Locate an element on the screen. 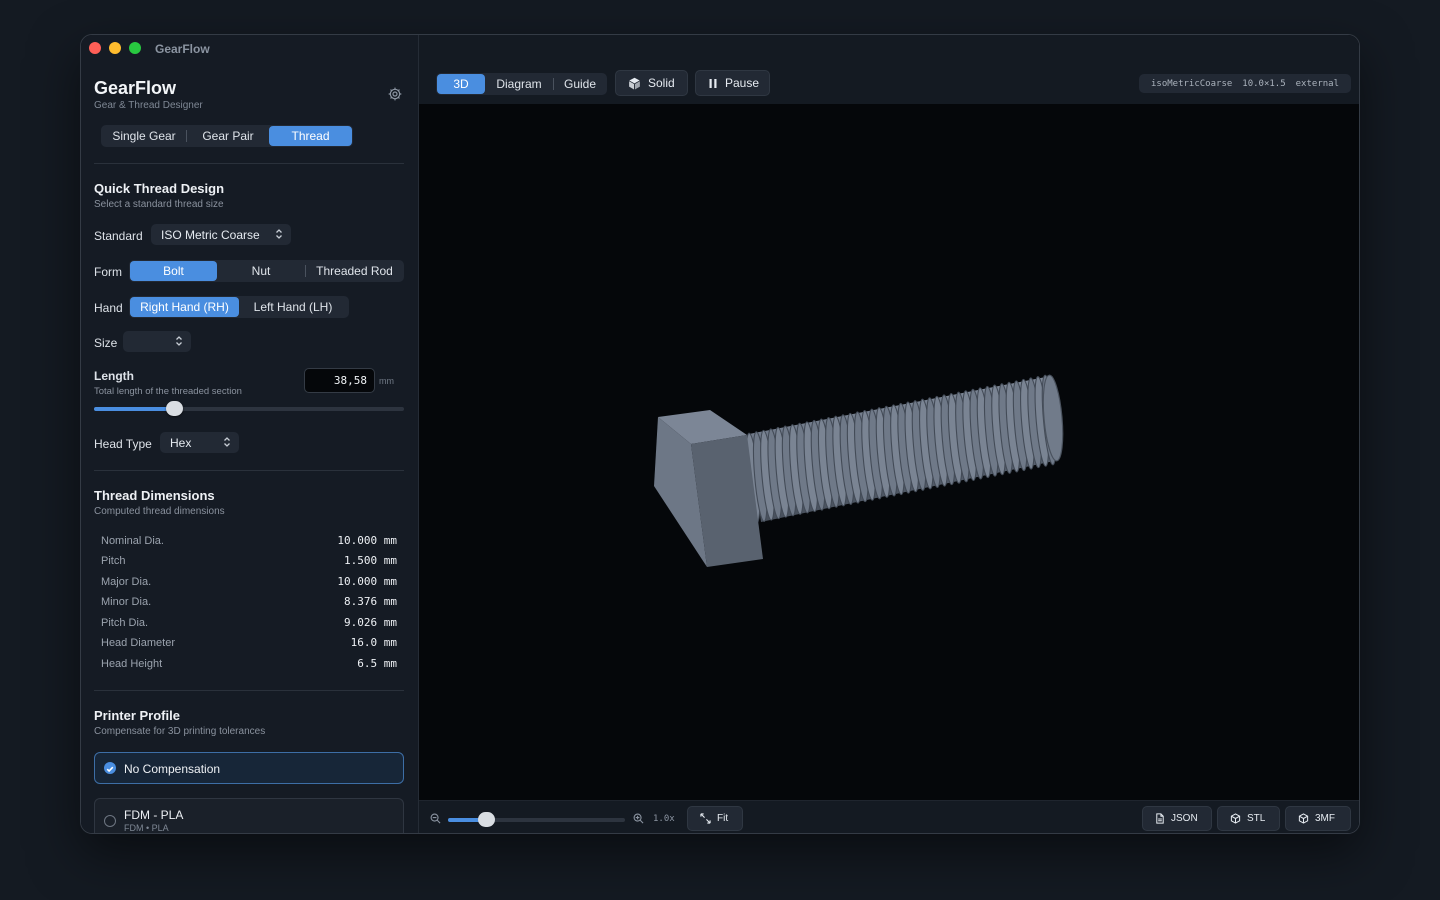 This screenshot has height=900, width=1440. hand-segmented: Right Hand (RH) Left Hand (LH) is located at coordinates (239, 307).